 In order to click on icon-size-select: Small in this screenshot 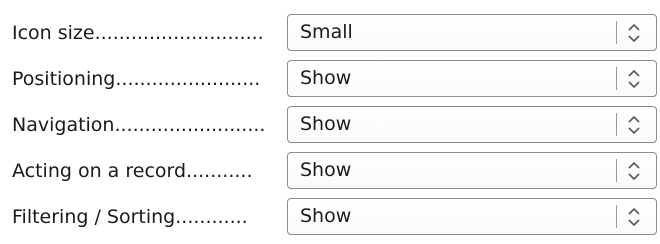, I will do `click(472, 32)`.